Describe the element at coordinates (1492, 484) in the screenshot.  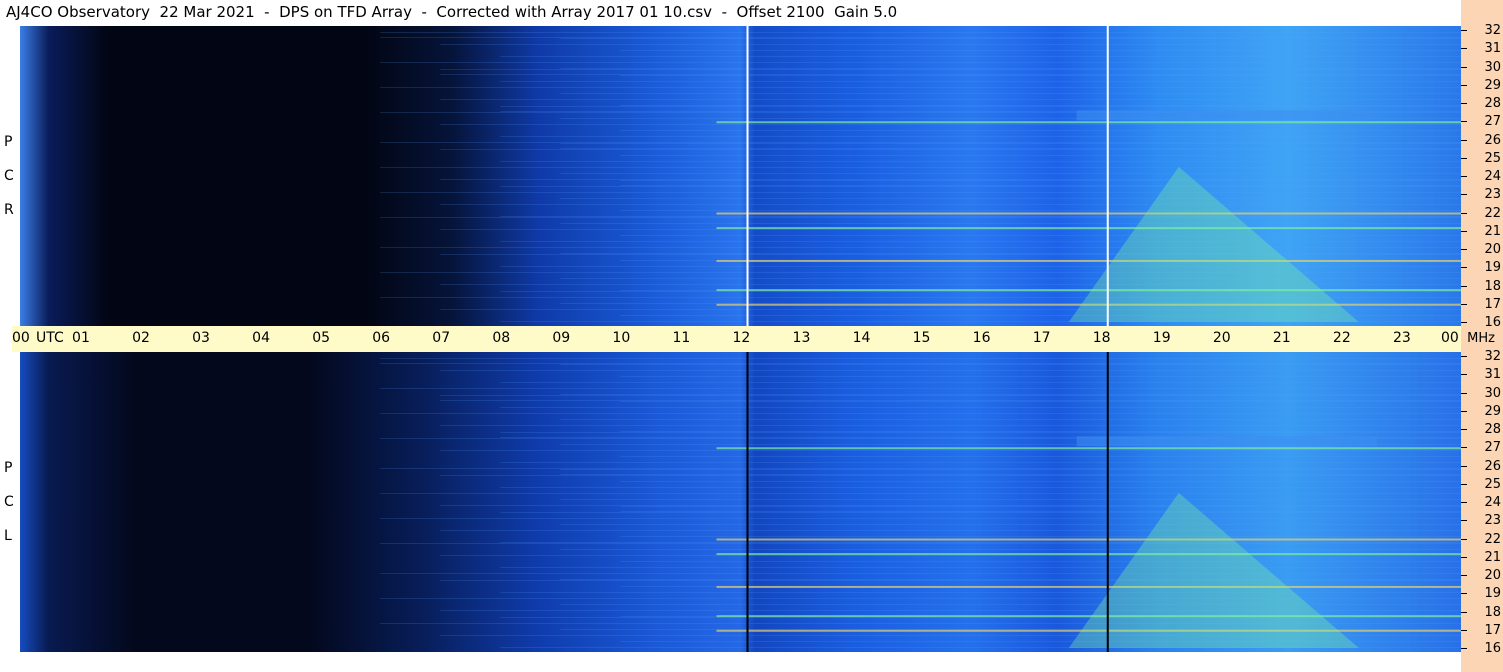
I see `lcp-freq-label-25: 25` at that location.